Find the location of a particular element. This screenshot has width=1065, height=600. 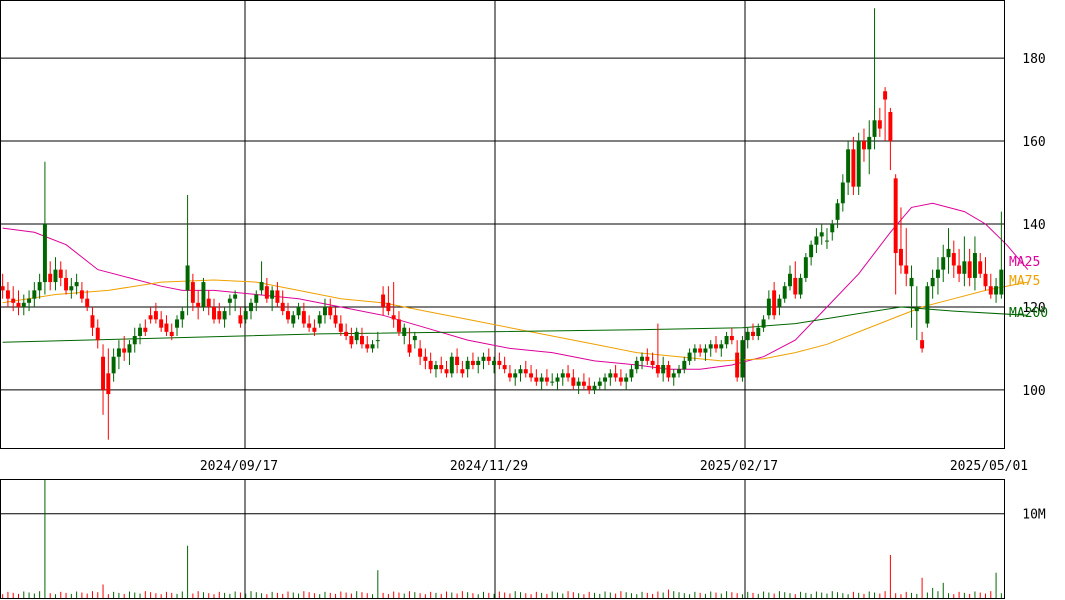

date-tick-label: 2025/05/01 is located at coordinates (989, 466).